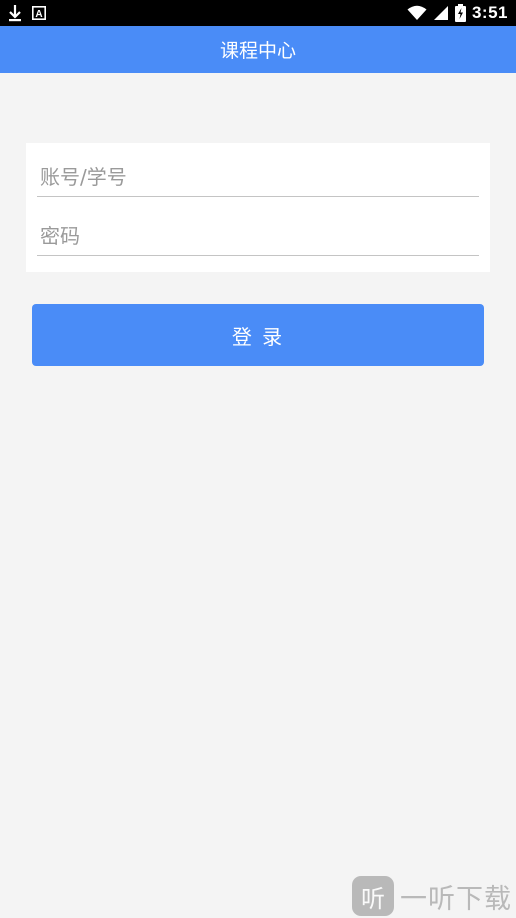 This screenshot has height=918, width=516. Describe the element at coordinates (258, 13) in the screenshot. I see `status-bar: A 3:51` at that location.